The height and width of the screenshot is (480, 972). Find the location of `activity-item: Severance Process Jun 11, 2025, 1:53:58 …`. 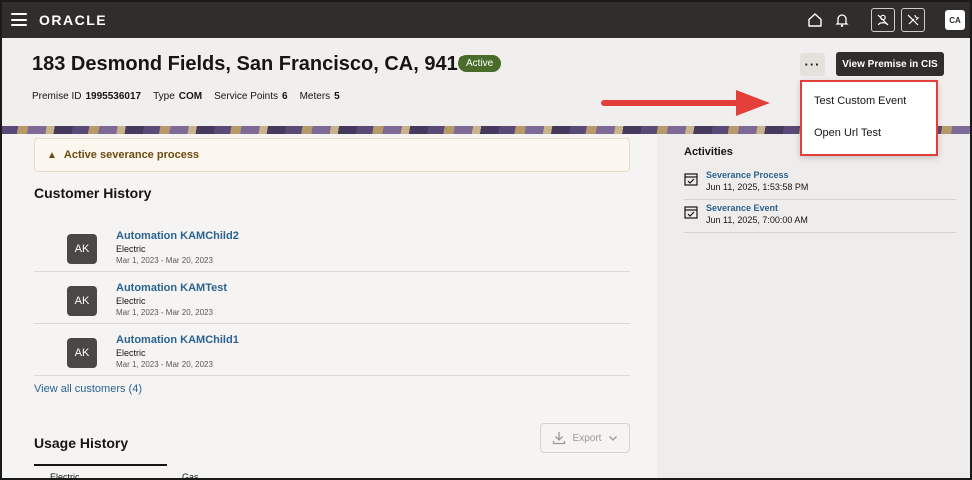

activity-item: Severance Process Jun 11, 2025, 1:53:58 … is located at coordinates (820, 183).